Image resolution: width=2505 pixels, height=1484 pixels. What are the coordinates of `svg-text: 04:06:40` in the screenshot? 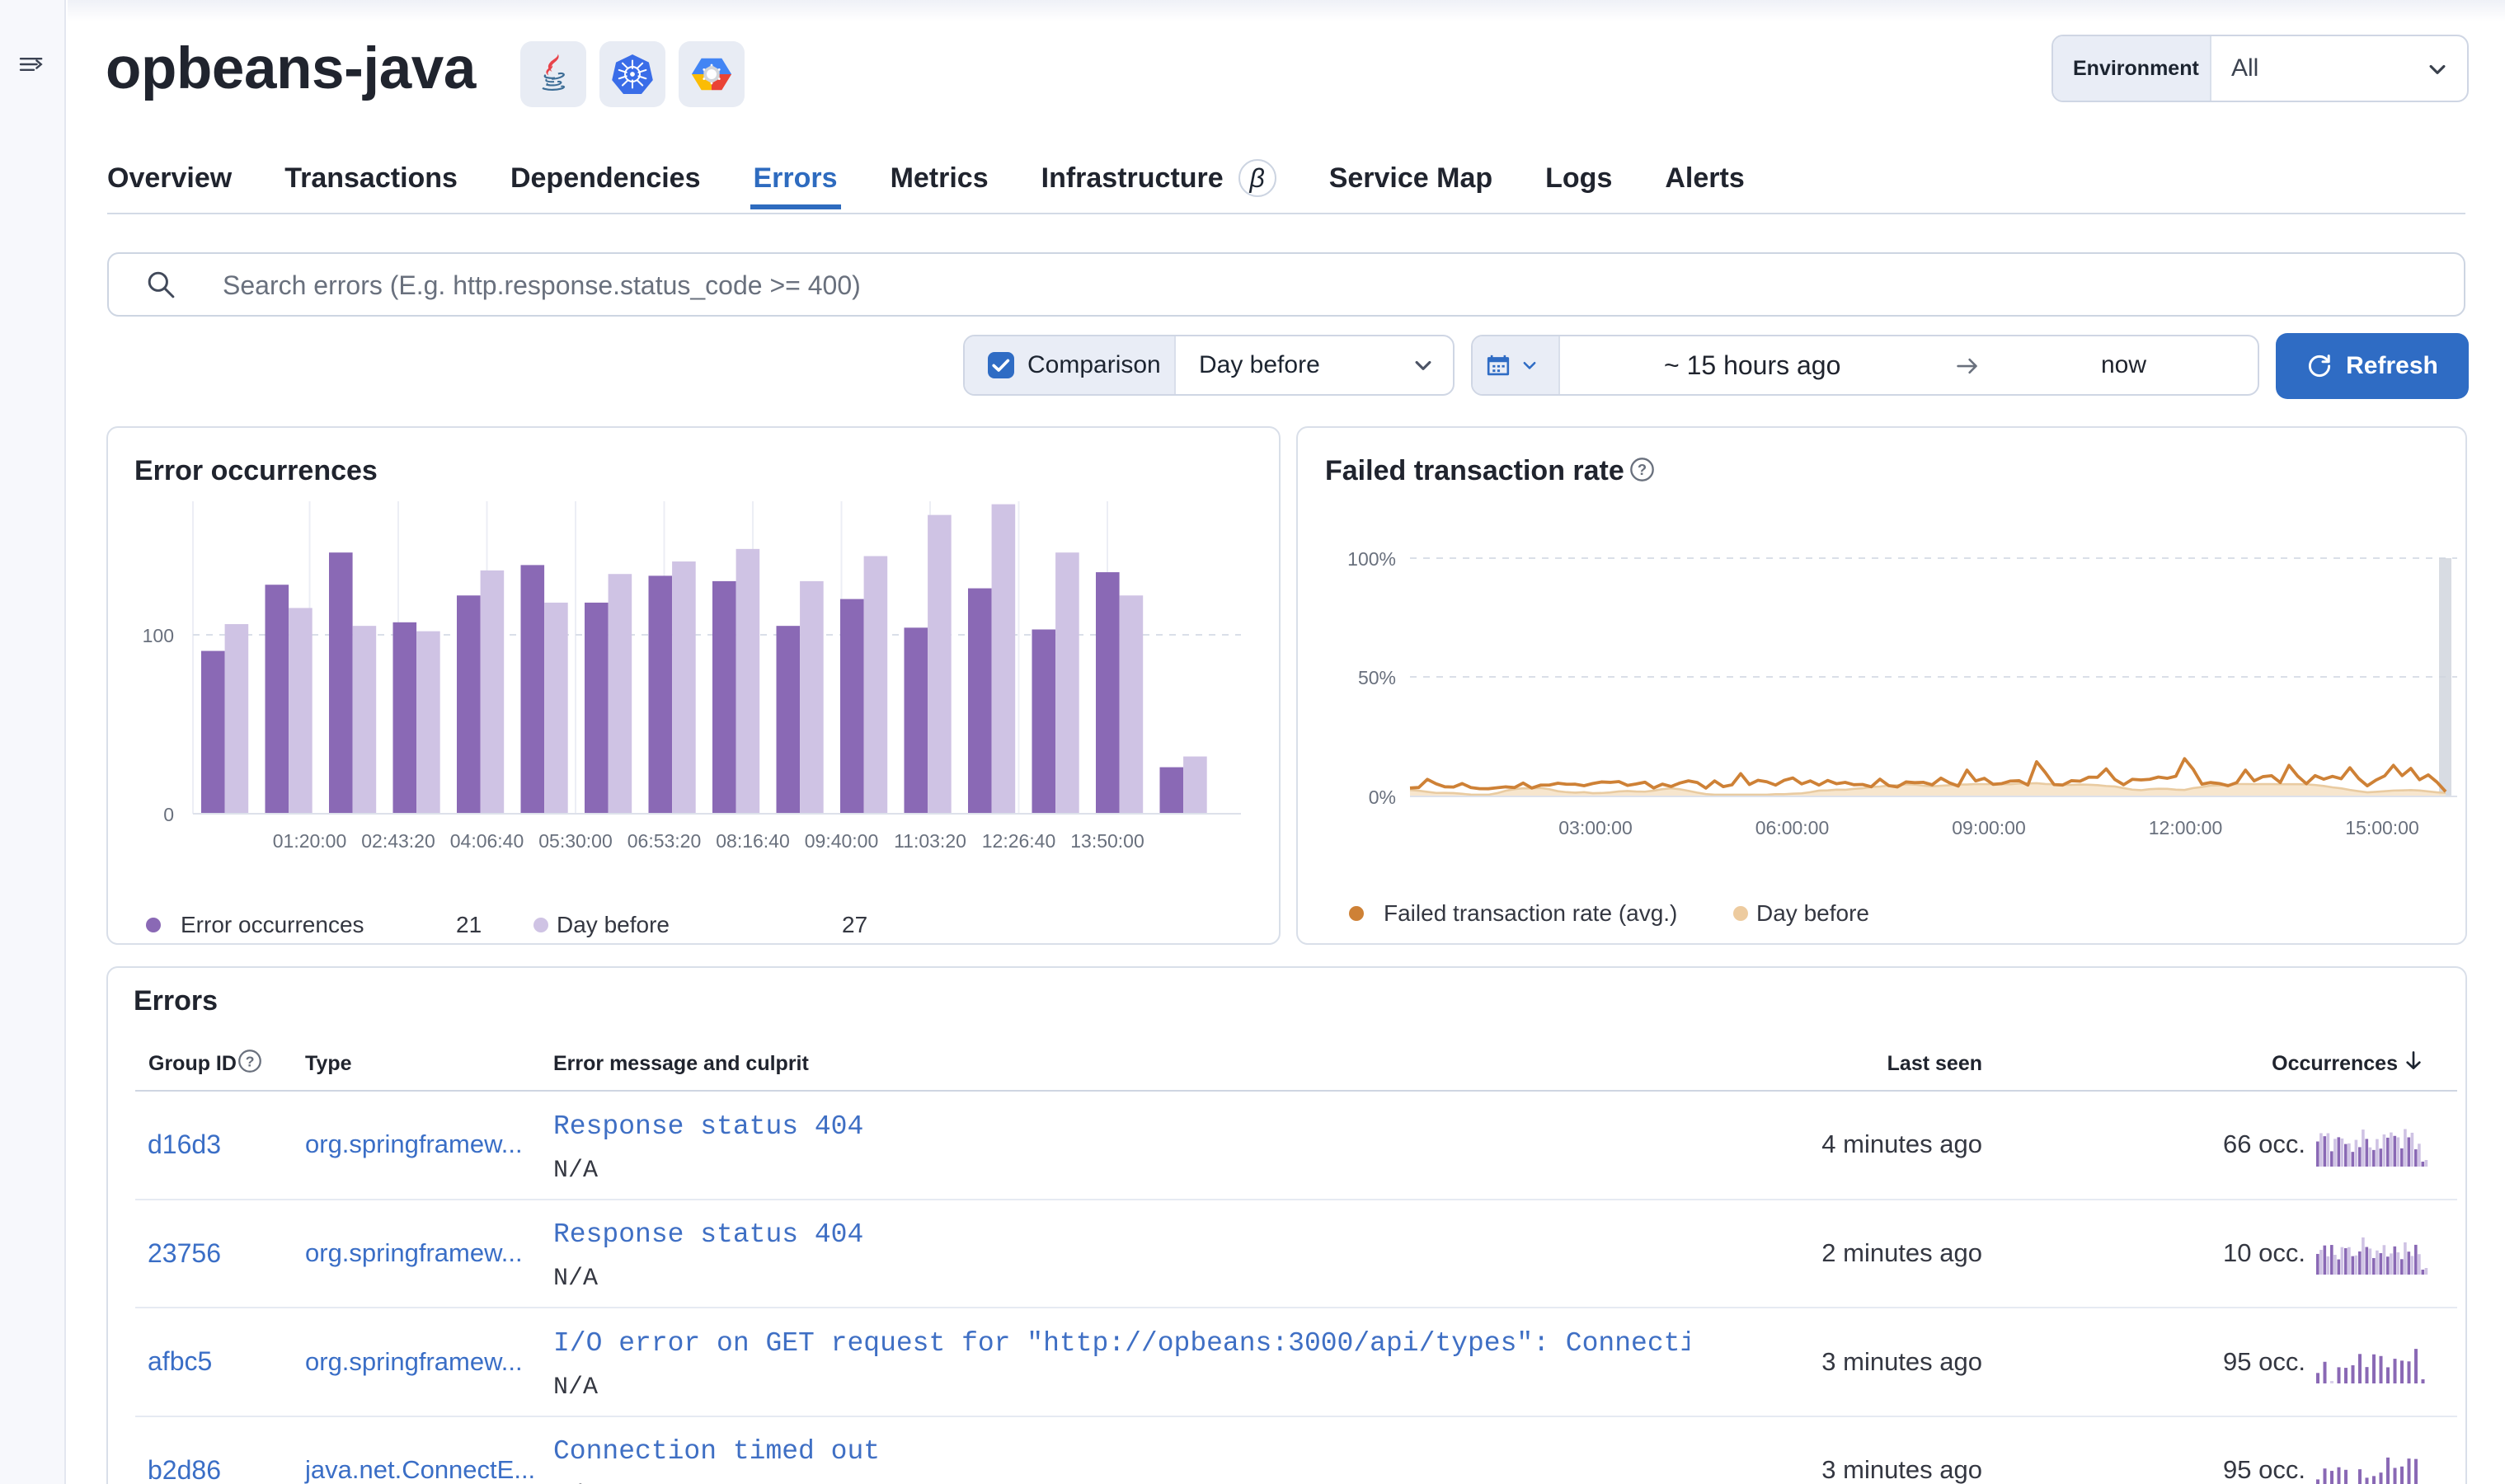 It's located at (487, 841).